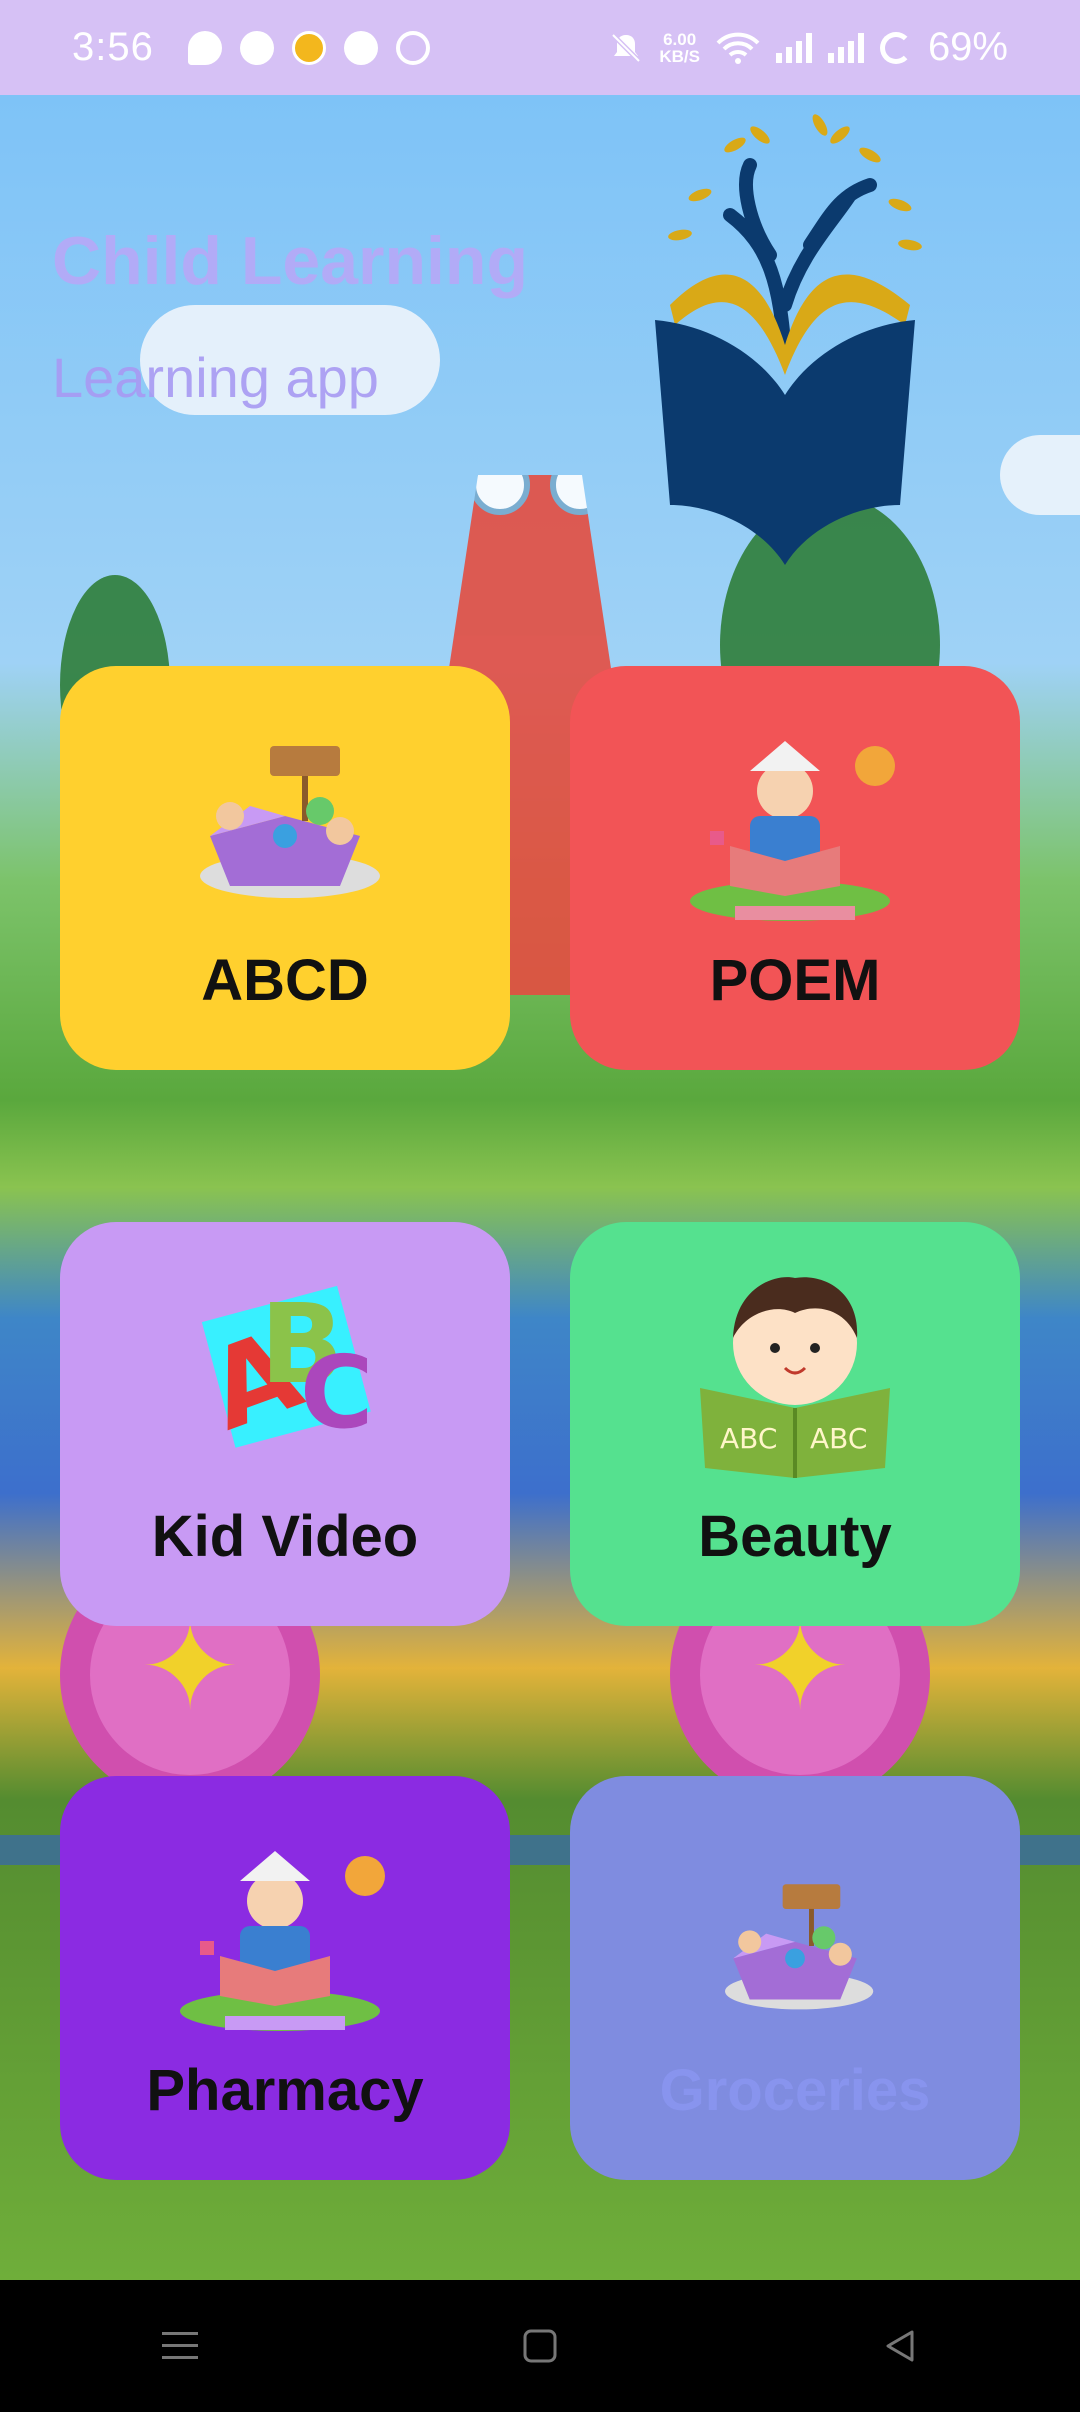 This screenshot has width=1080, height=2412. I want to click on home-icon, so click(540, 2346).